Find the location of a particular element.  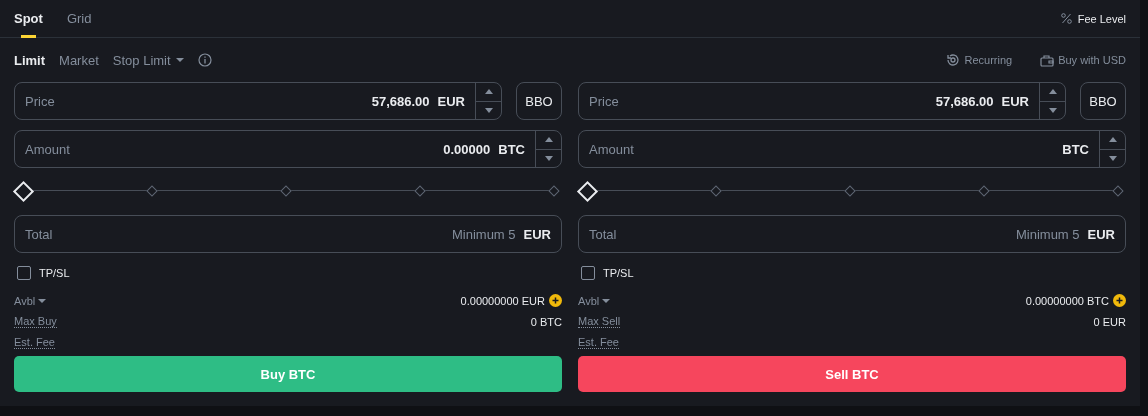

recurring-link: Recurring is located at coordinates (988, 60).